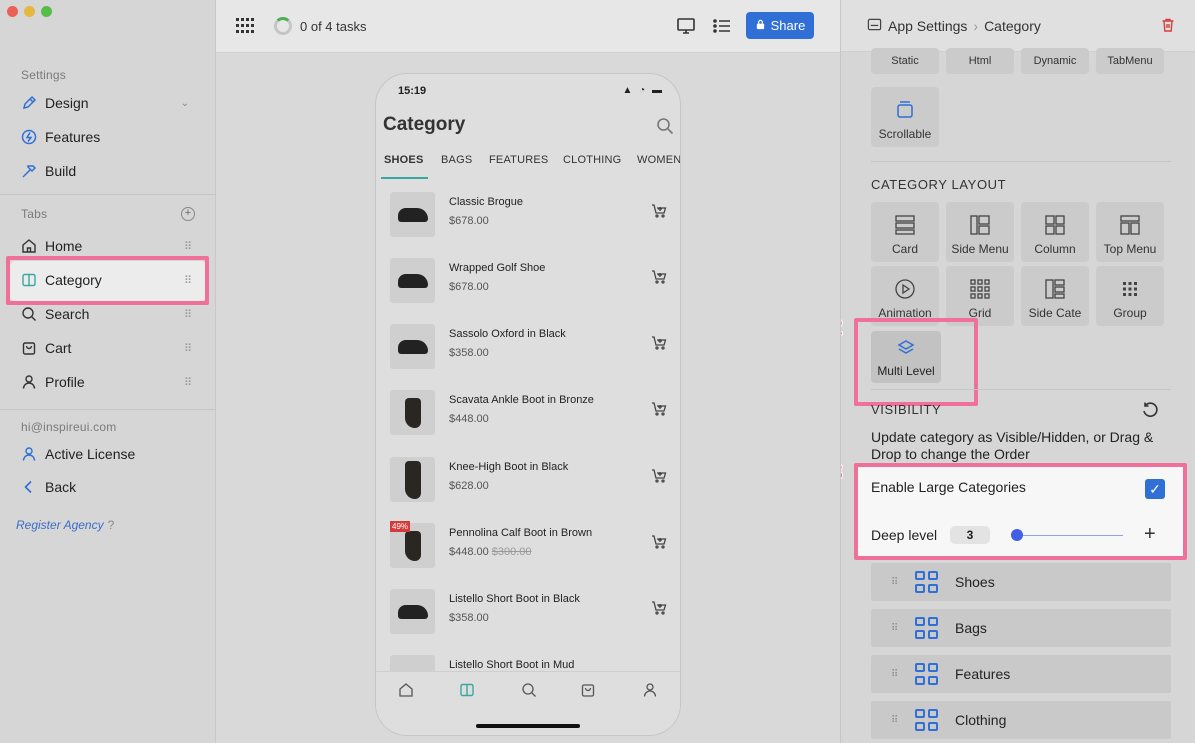  I want to click on add-tab-icon: +, so click(188, 214).